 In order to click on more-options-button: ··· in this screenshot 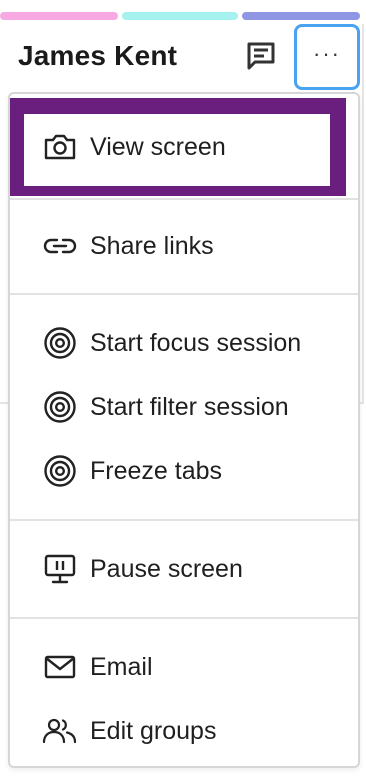, I will do `click(327, 57)`.